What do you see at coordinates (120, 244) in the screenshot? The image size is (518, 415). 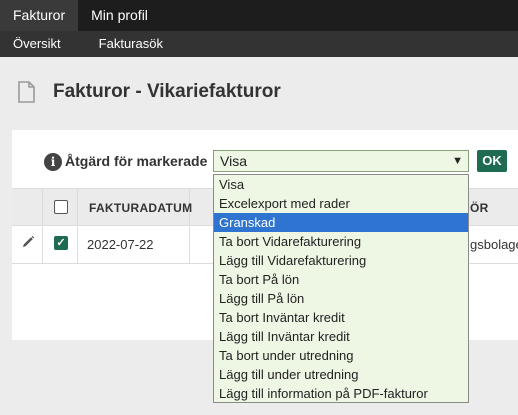 I see `cell-fakturadatum: 2022-07-22` at bounding box center [120, 244].